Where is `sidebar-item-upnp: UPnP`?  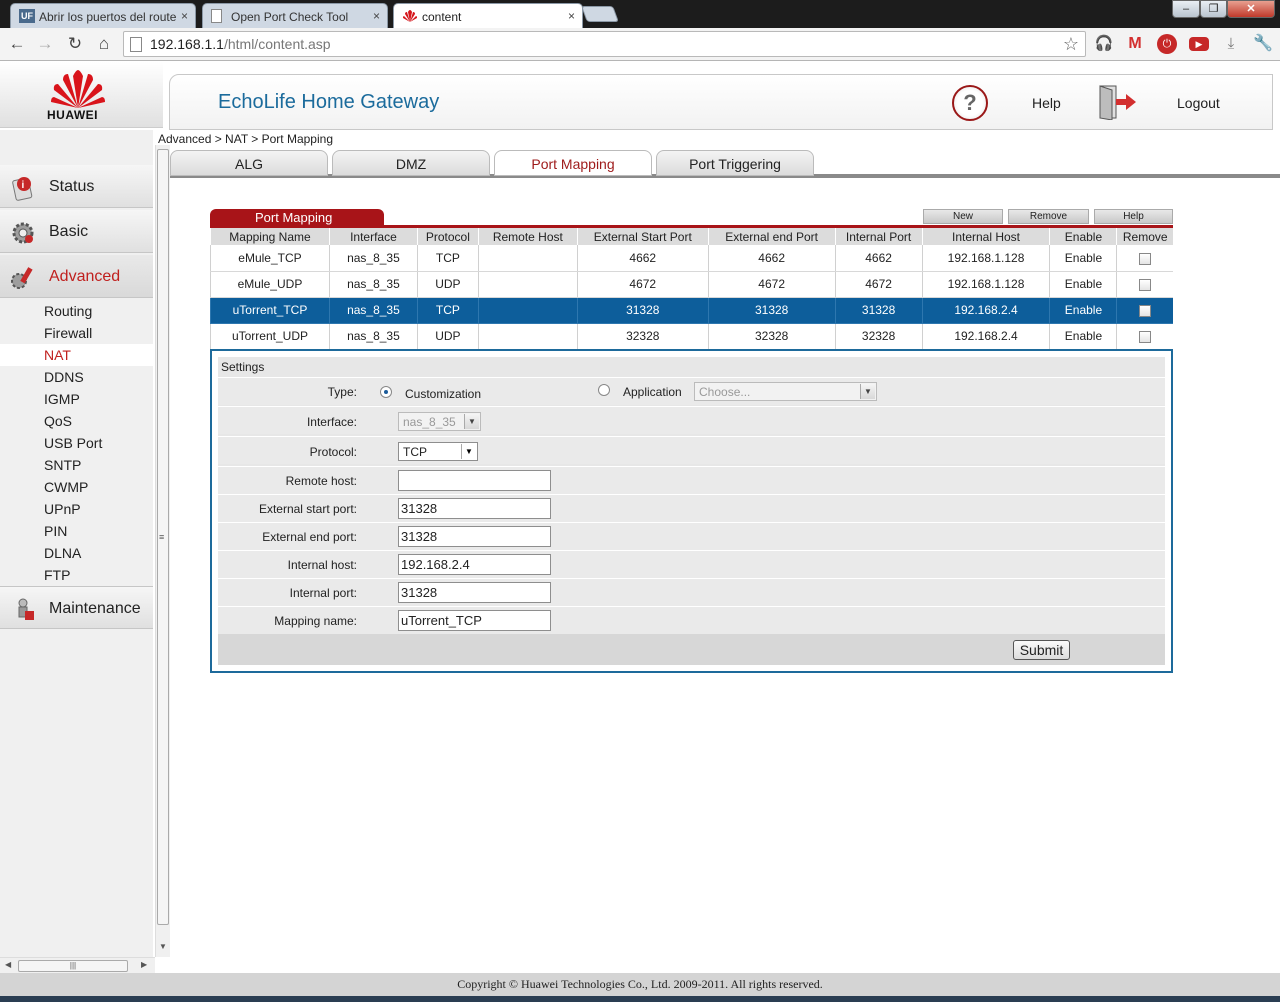 sidebar-item-upnp: UPnP is located at coordinates (76, 509).